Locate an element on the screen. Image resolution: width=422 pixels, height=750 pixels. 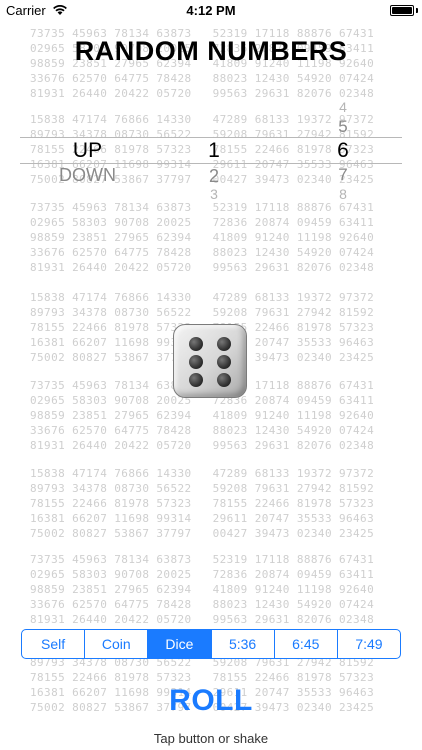
picker-direction-option: DOWN is located at coordinates (87, 175).